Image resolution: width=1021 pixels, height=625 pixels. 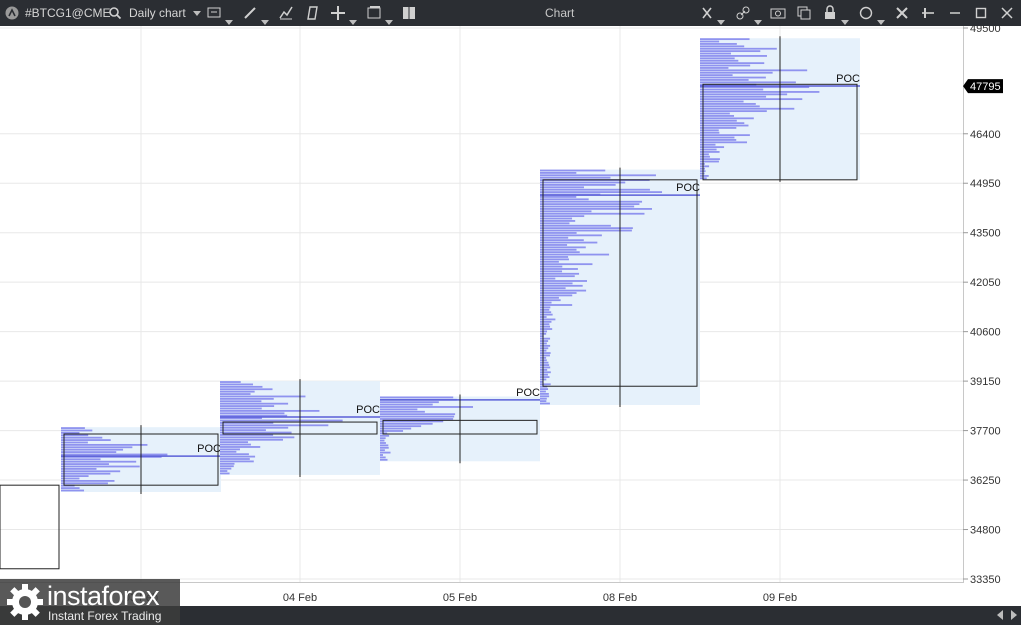 What do you see at coordinates (985, 481) in the screenshot?
I see `y-tick-label: 36250` at bounding box center [985, 481].